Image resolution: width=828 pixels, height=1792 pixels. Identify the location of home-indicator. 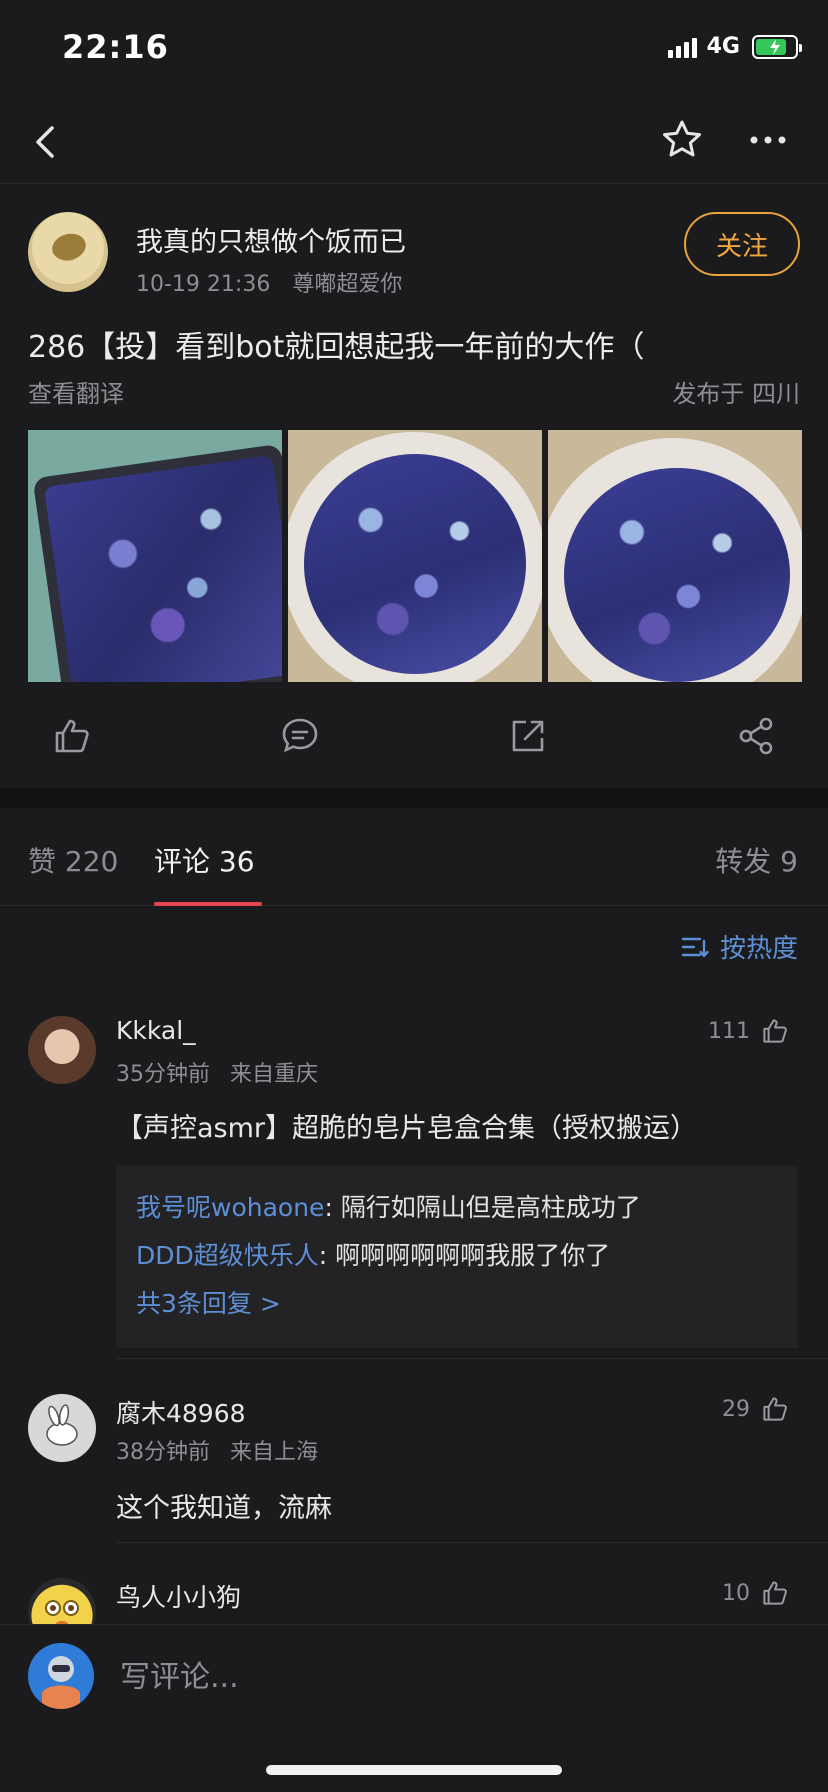
(414, 1770).